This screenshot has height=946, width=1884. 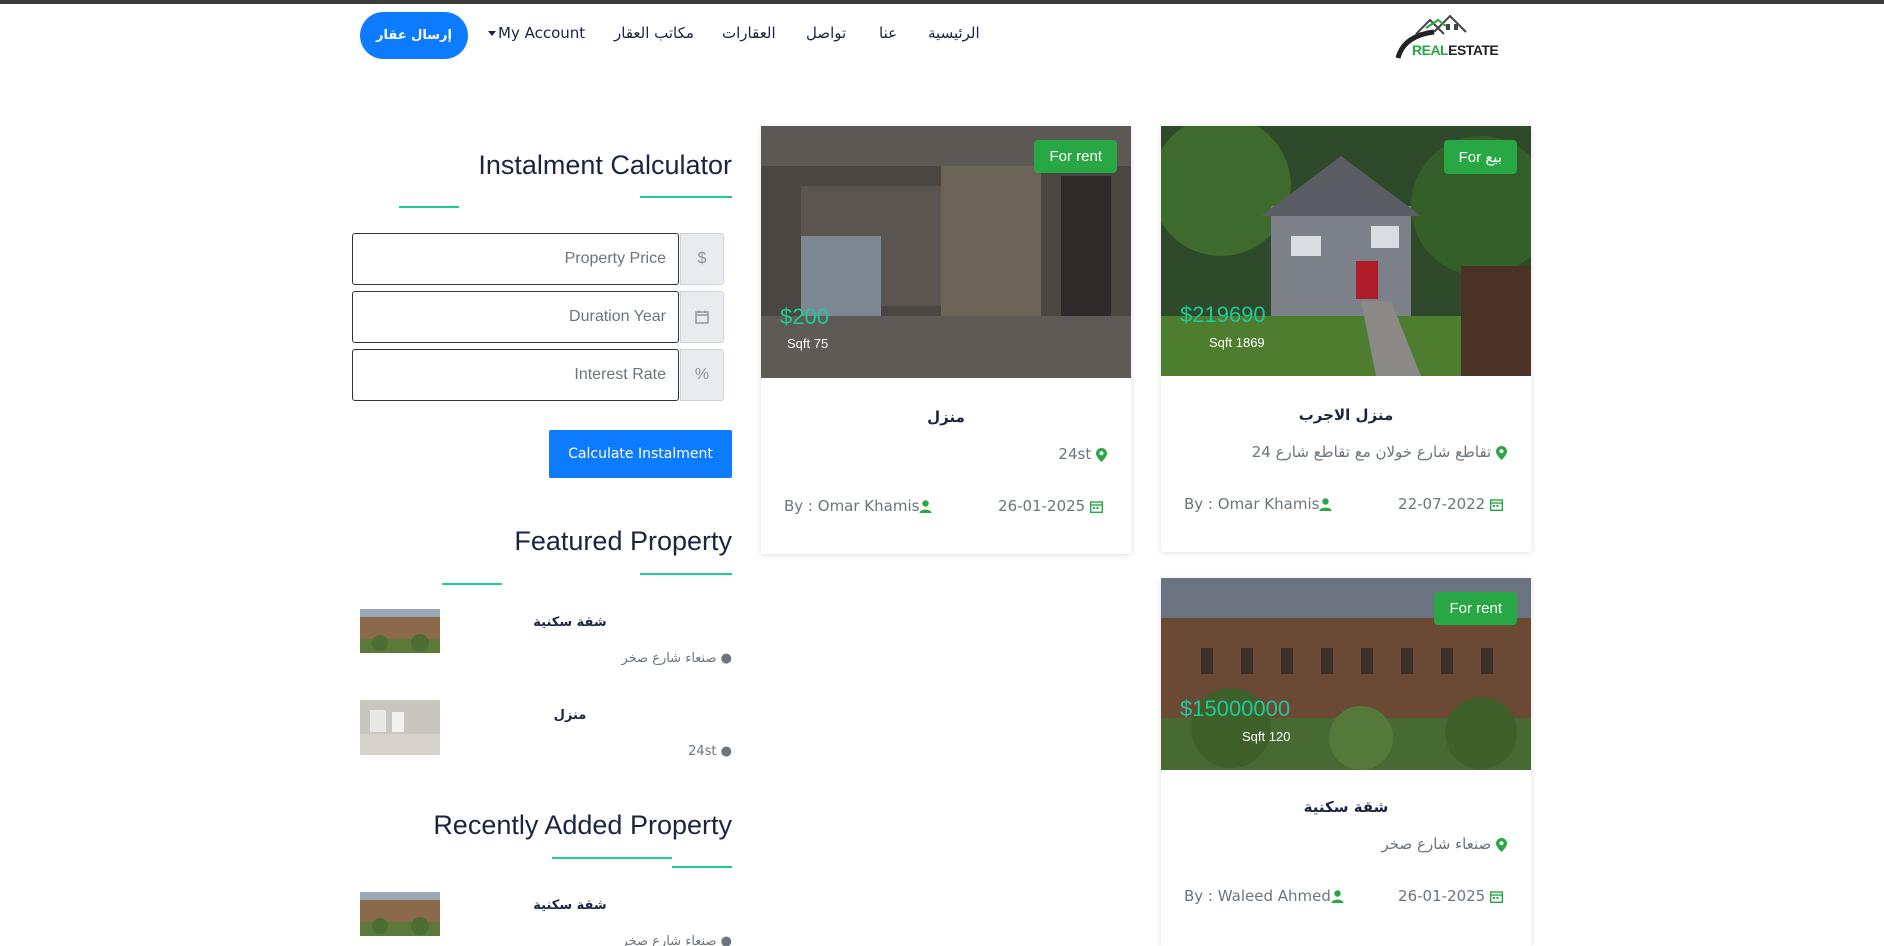 What do you see at coordinates (515, 259) in the screenshot?
I see `property-price-input` at bounding box center [515, 259].